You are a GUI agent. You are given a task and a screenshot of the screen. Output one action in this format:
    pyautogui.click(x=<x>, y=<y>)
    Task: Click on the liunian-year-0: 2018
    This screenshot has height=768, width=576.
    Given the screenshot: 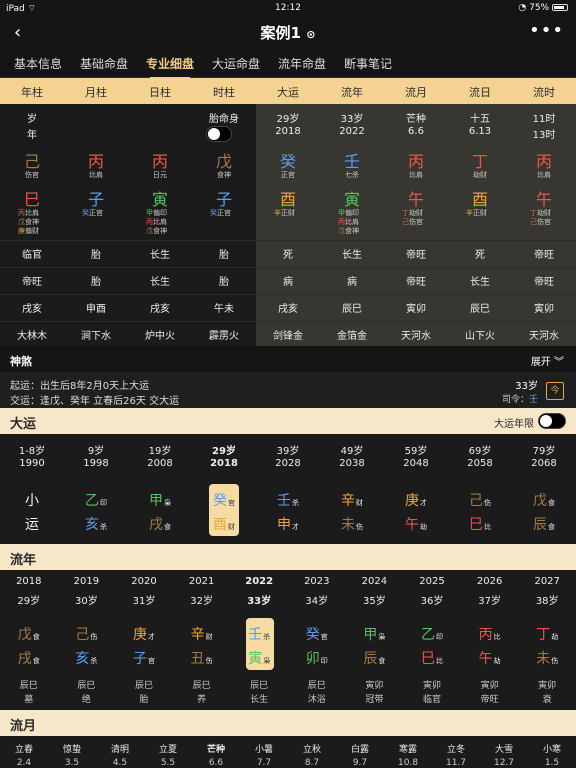 What is the action you would take?
    pyautogui.click(x=29, y=581)
    